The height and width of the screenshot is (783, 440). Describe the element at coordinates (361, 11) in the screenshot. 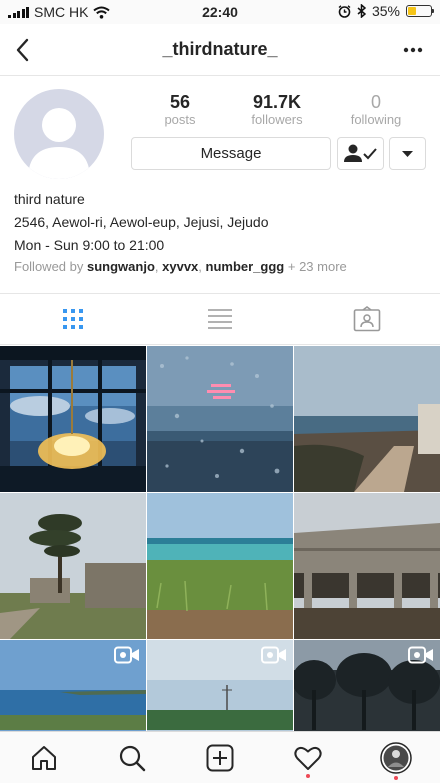

I see `bluetooth-icon` at that location.